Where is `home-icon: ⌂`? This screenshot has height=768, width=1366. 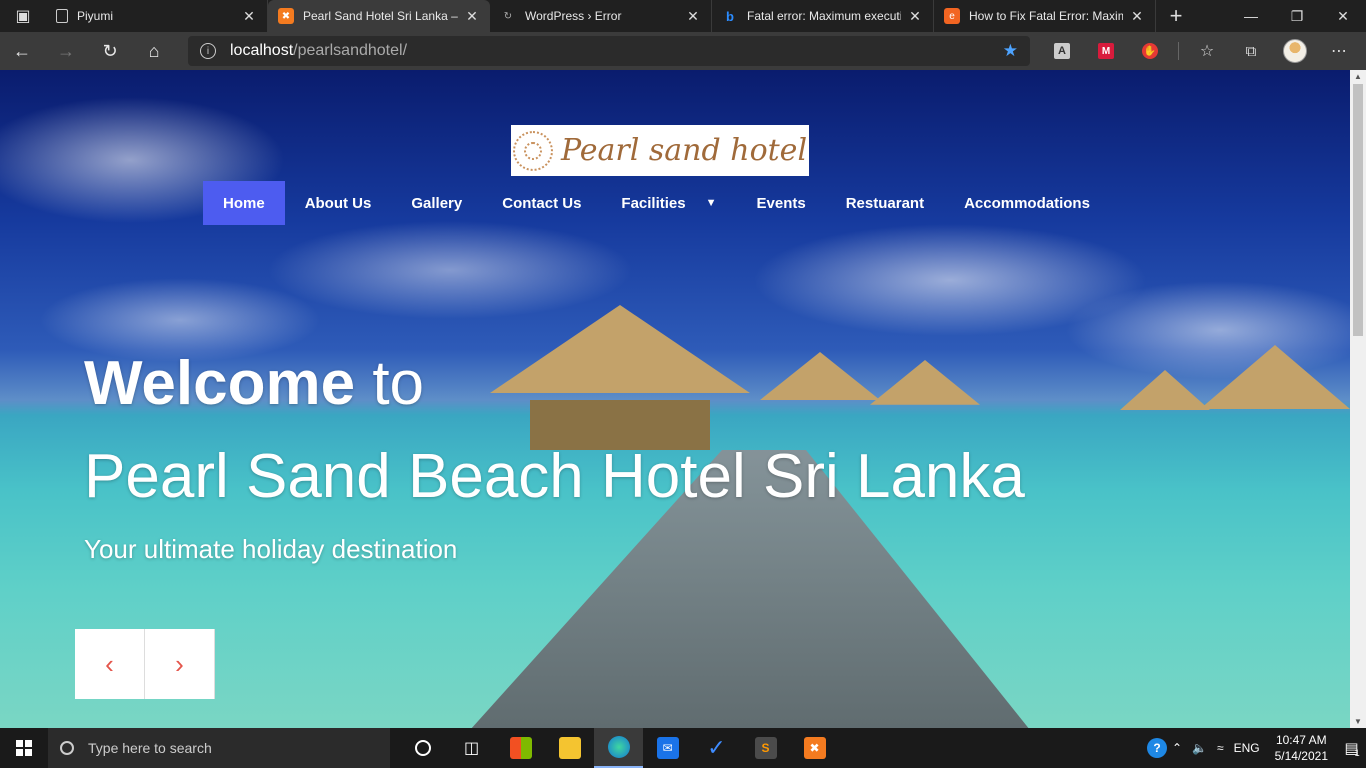
home-icon: ⌂ is located at coordinates (154, 50).